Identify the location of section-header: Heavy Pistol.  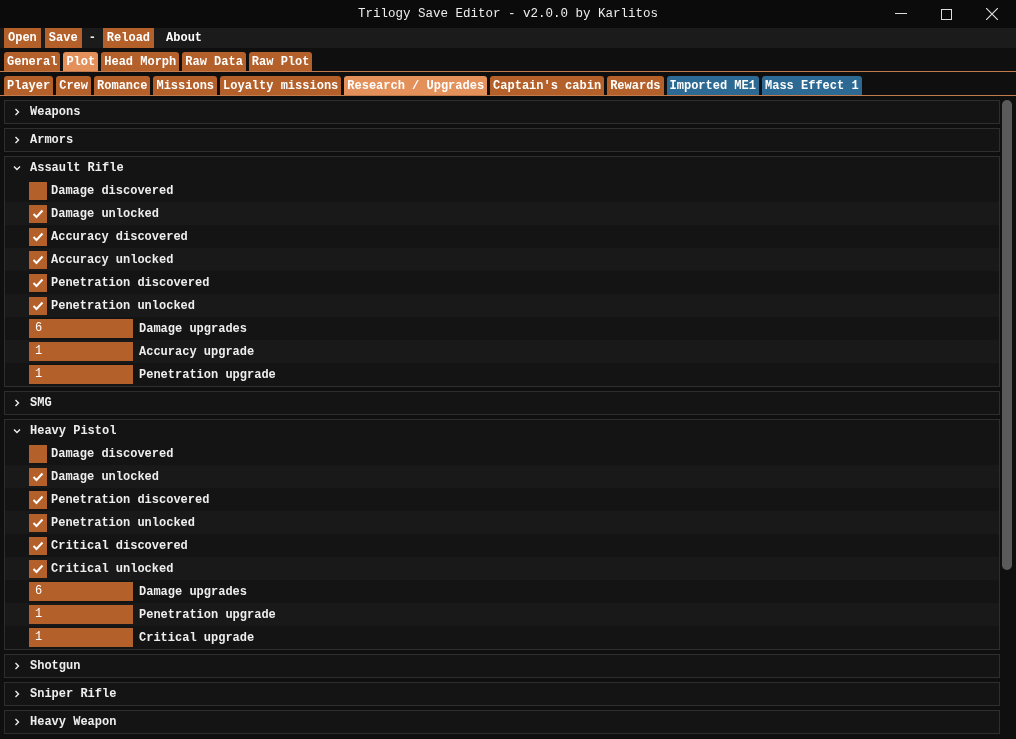
(502, 431).